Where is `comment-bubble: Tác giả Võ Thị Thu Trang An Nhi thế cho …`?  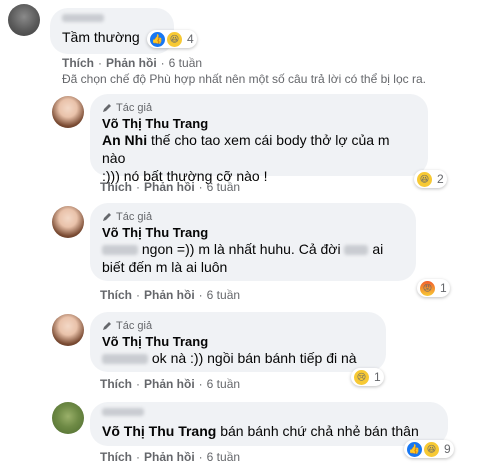 comment-bubble: Tác giả Võ Thị Thu Trang An Nhi thế cho … is located at coordinates (259, 139).